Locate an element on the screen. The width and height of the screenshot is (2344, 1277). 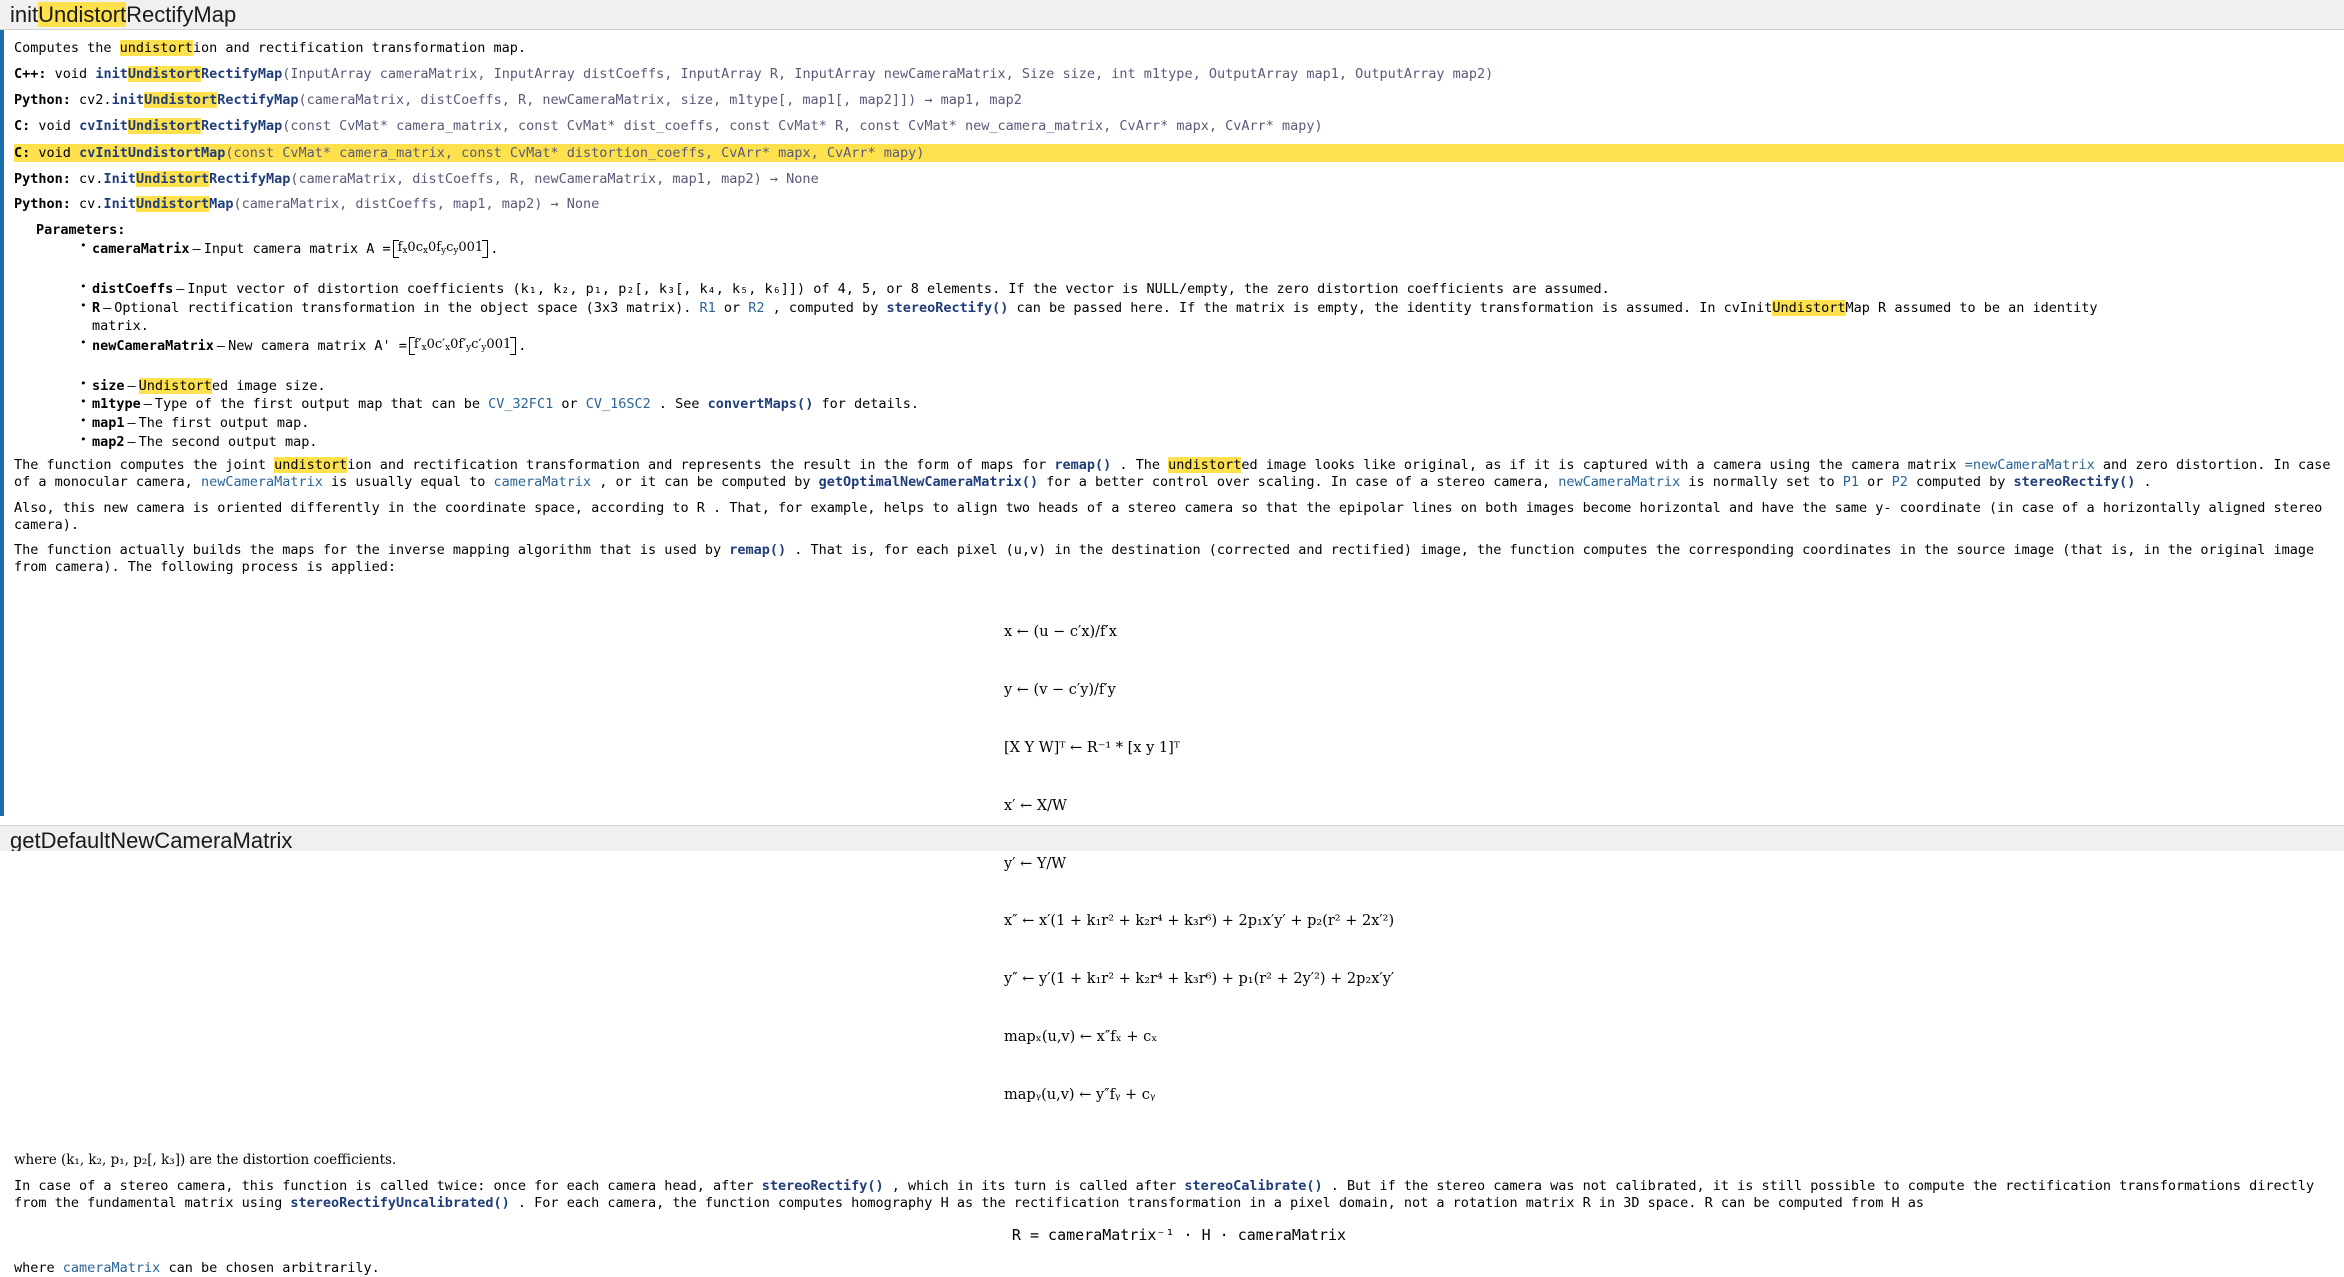
ref-getOptimalNewCameraMatrix: getOptimalNewCameraMatrix() is located at coordinates (928, 482).